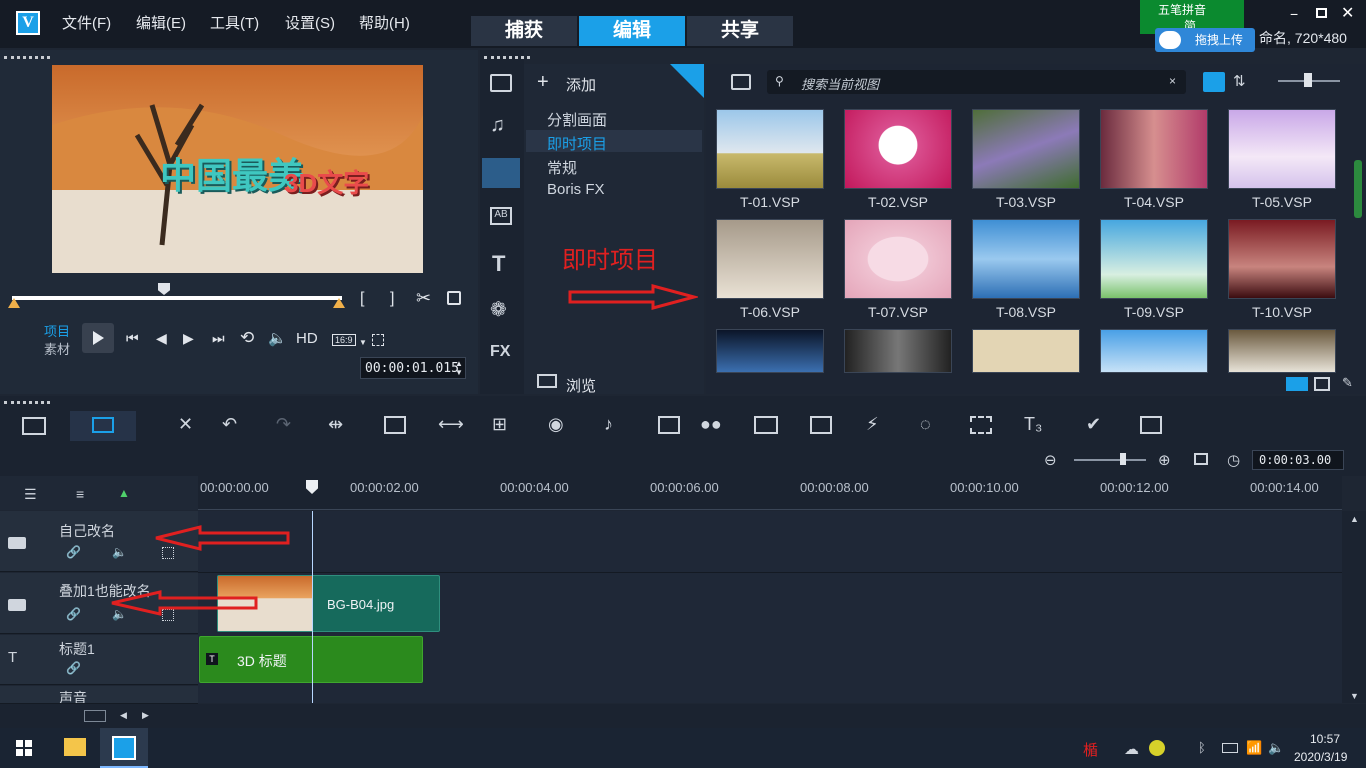  What do you see at coordinates (30, 494) in the screenshot?
I see `track-manager-icon: ☰` at bounding box center [30, 494].